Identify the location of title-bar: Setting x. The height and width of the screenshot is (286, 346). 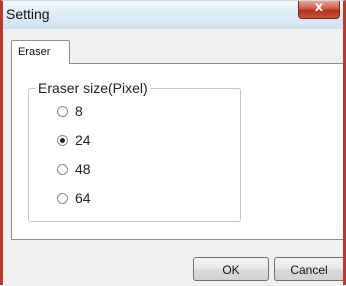
(173, 14).